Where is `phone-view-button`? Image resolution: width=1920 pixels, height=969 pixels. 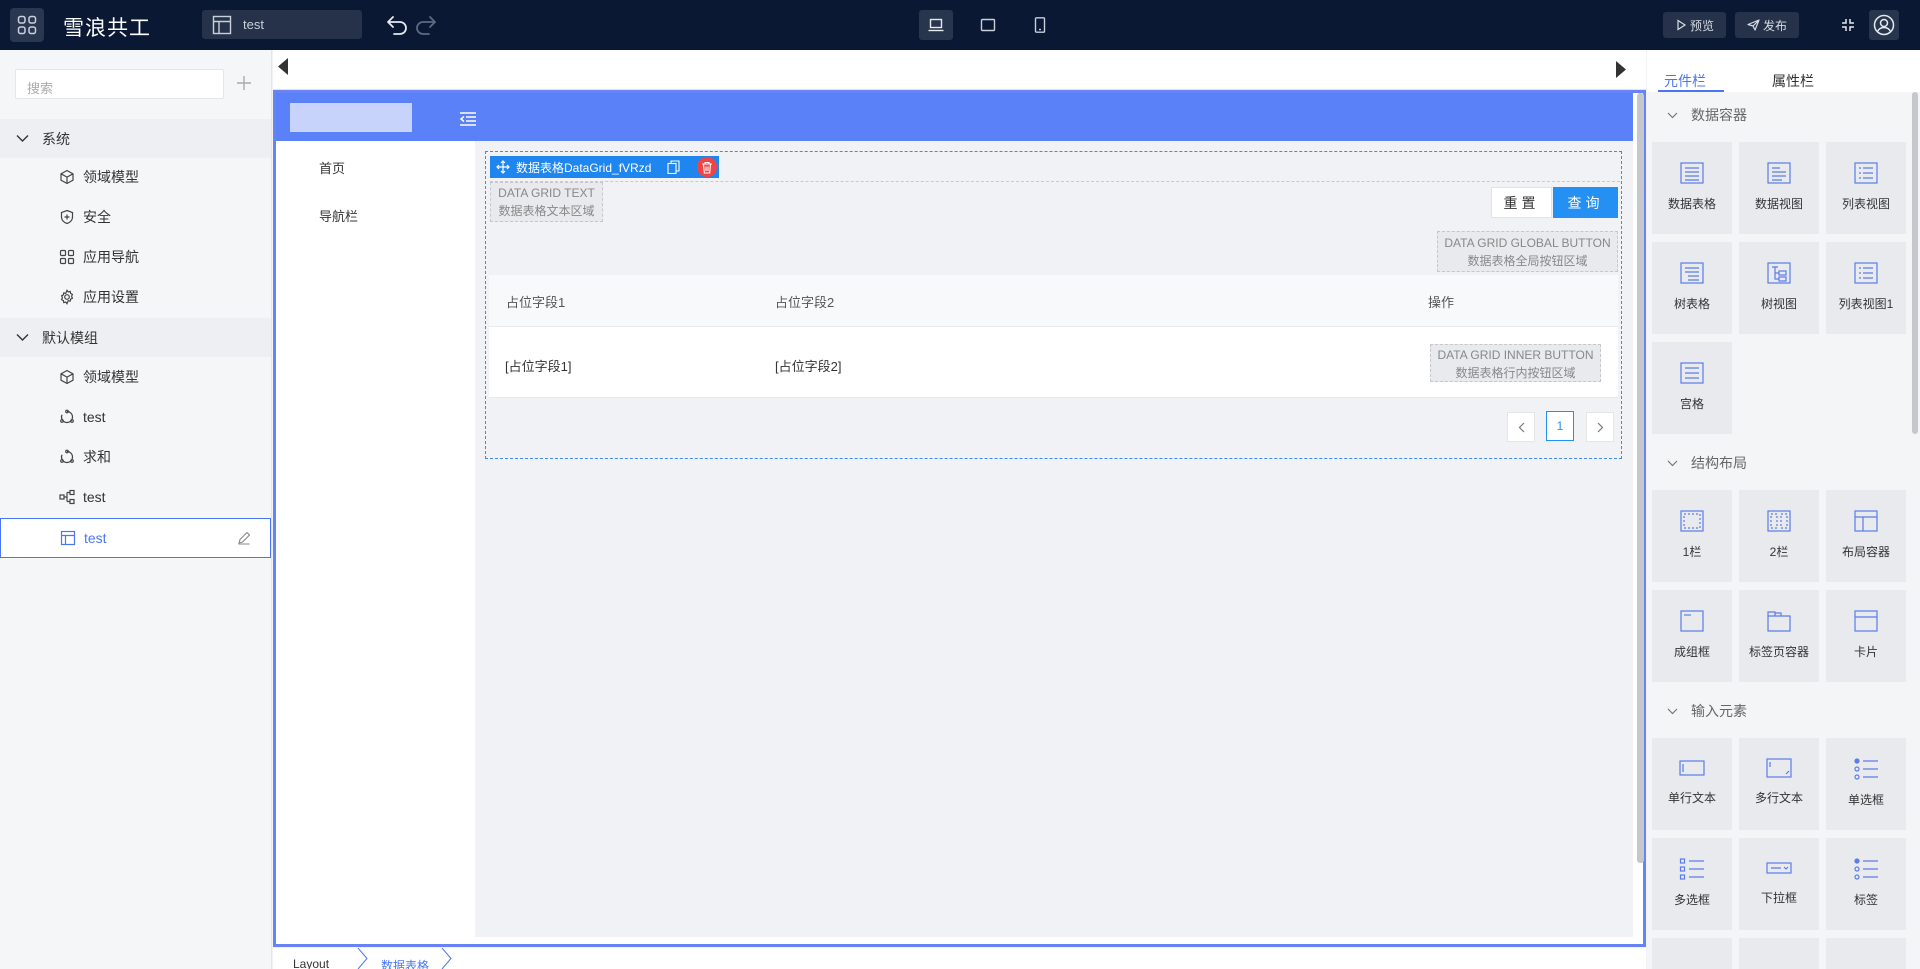 phone-view-button is located at coordinates (1040, 25).